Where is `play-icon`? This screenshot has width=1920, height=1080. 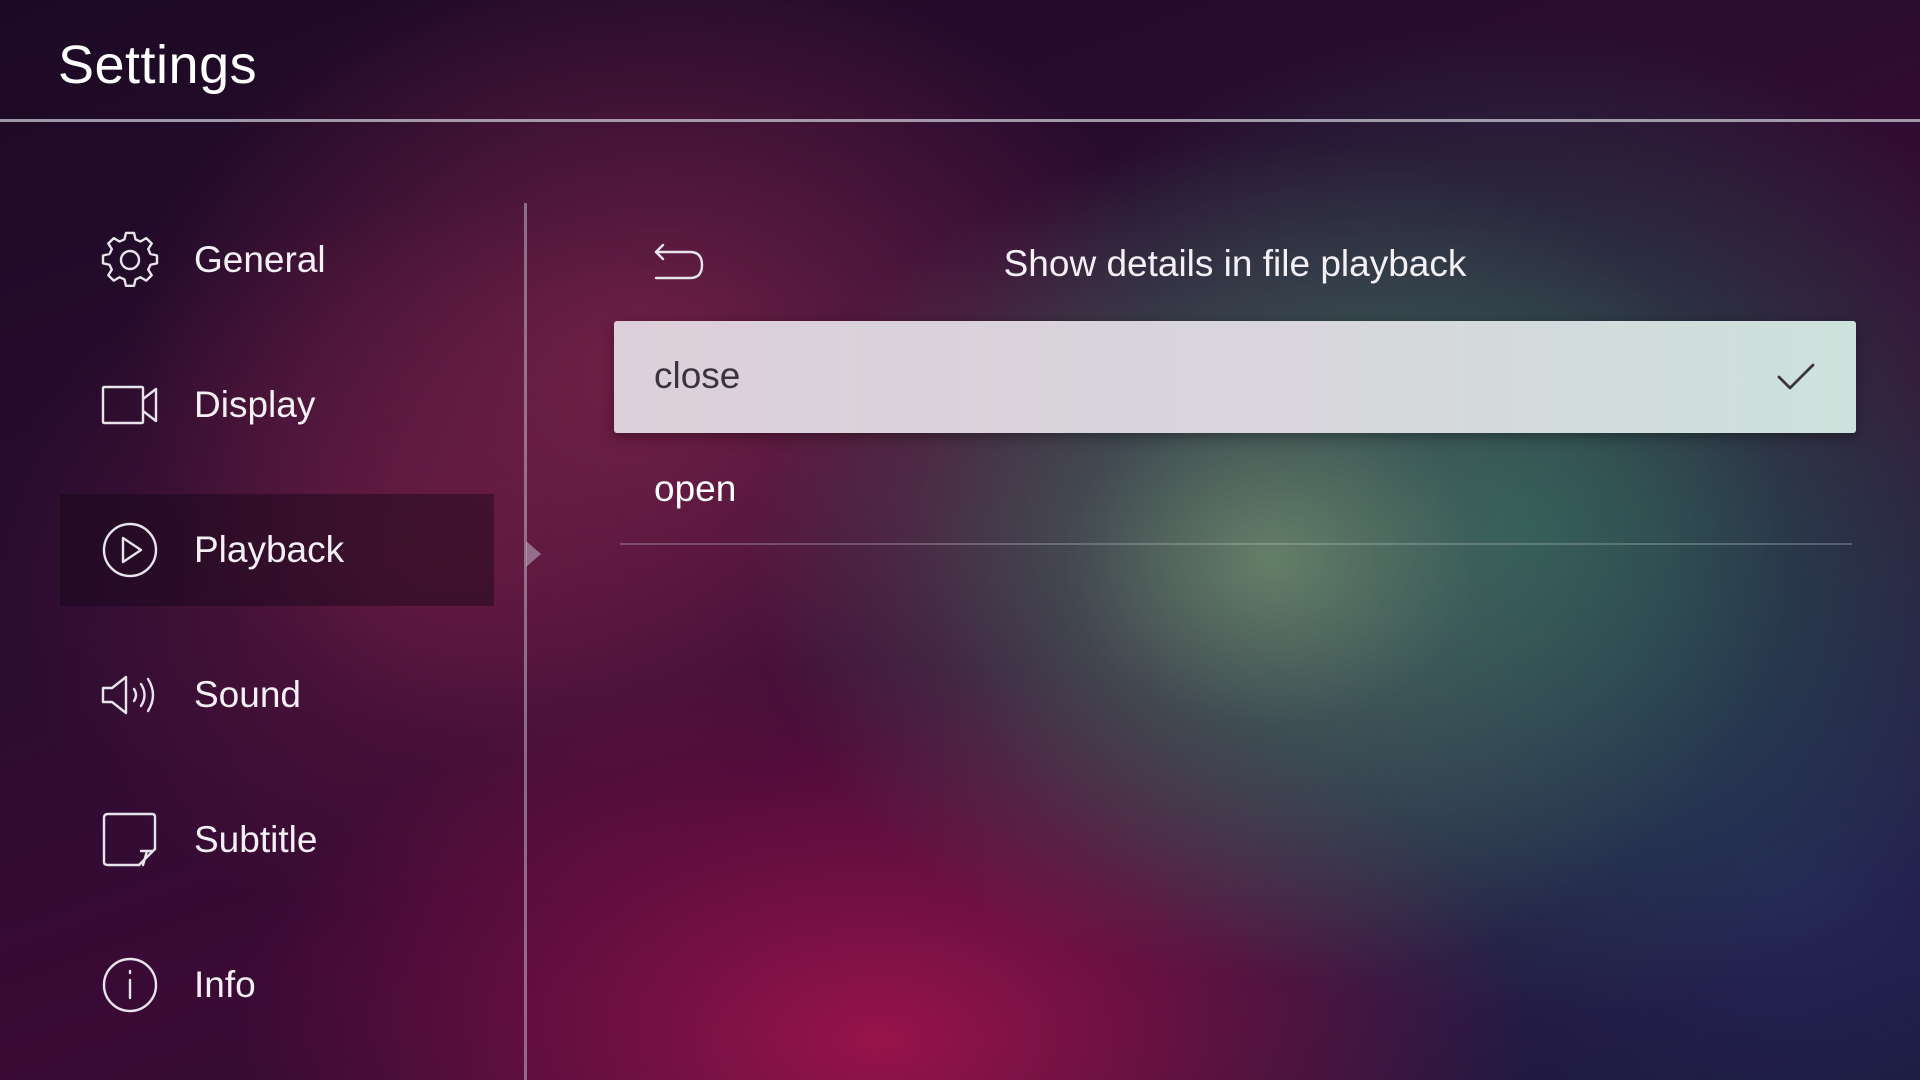 play-icon is located at coordinates (130, 550).